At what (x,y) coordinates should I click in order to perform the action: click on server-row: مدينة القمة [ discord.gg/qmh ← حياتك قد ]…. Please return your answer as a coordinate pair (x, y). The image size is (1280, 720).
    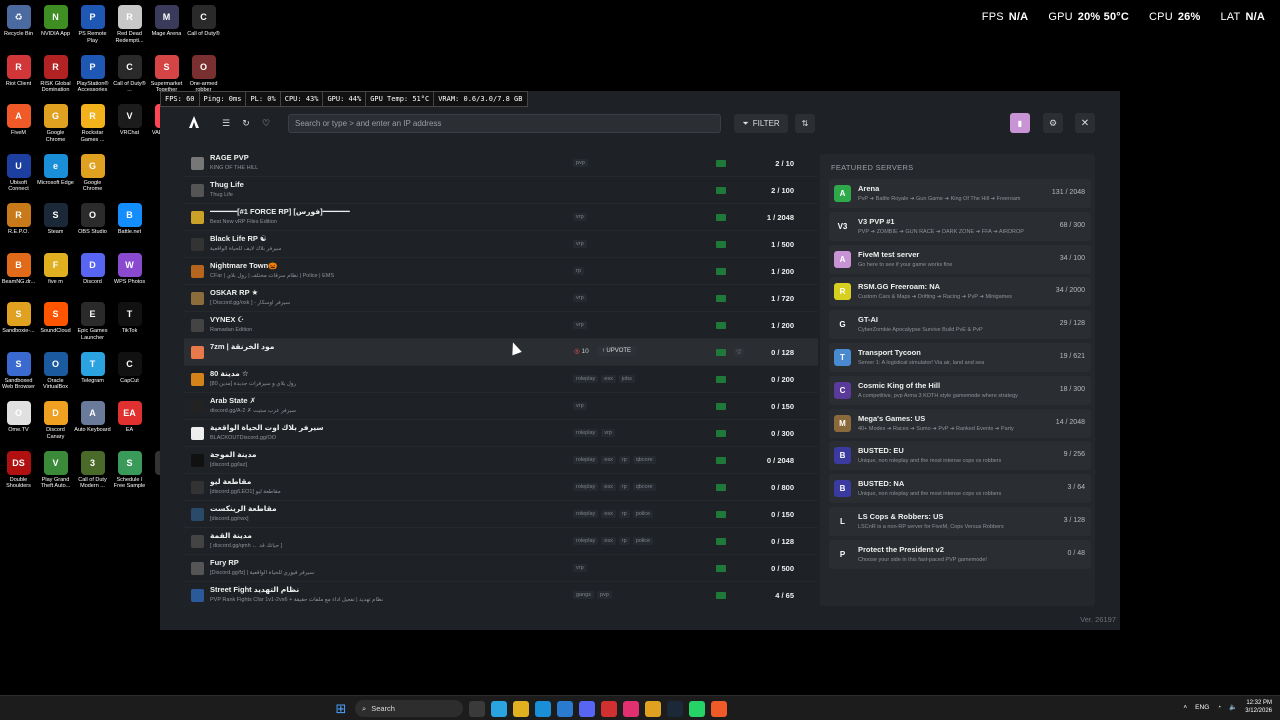
    Looking at the image, I should click on (501, 541).